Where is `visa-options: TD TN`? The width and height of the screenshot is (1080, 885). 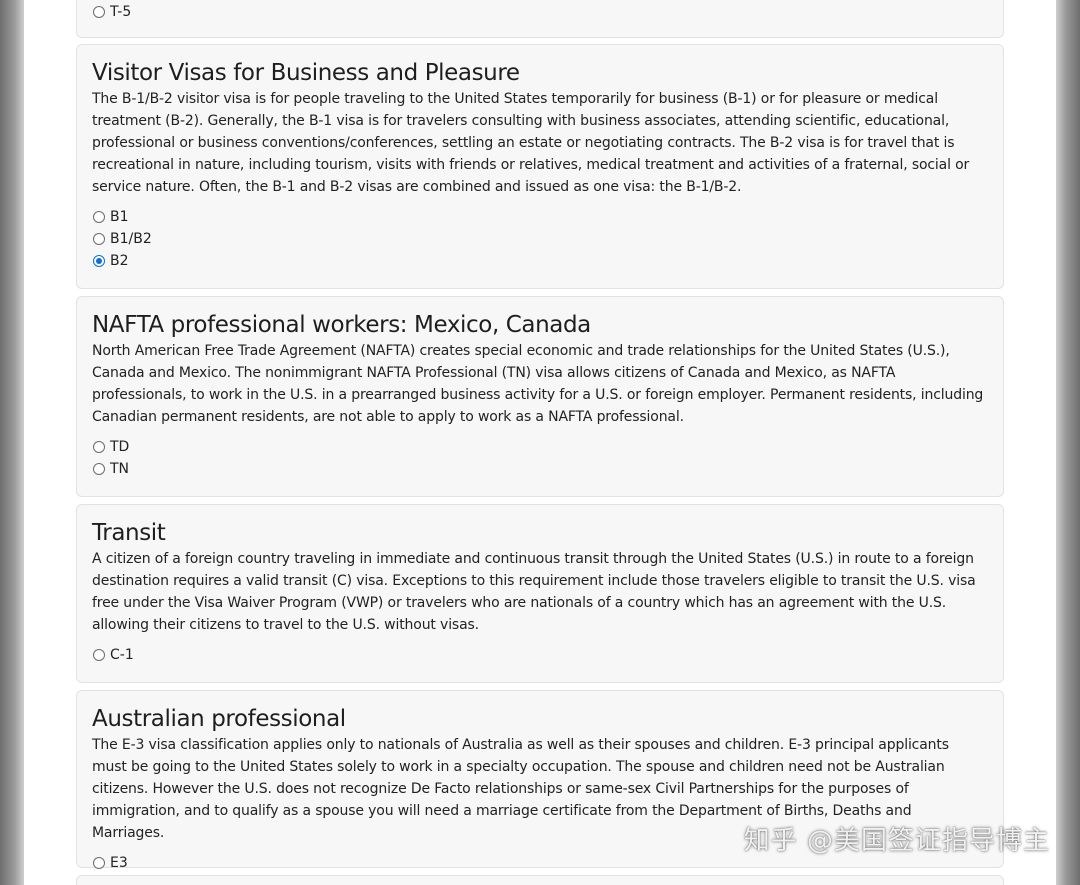 visa-options: TD TN is located at coordinates (539, 458).